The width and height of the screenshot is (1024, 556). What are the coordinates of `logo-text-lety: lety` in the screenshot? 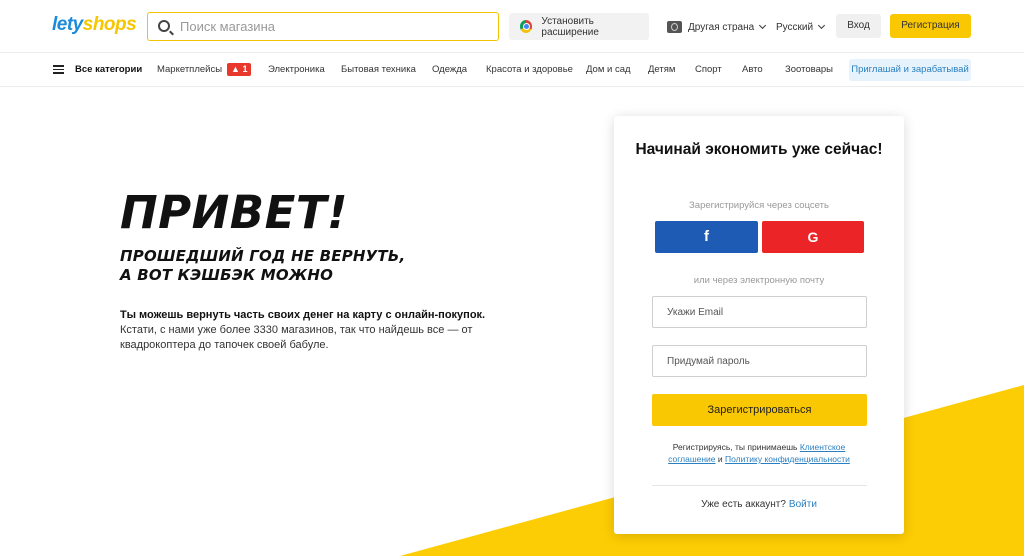 It's located at (67, 24).